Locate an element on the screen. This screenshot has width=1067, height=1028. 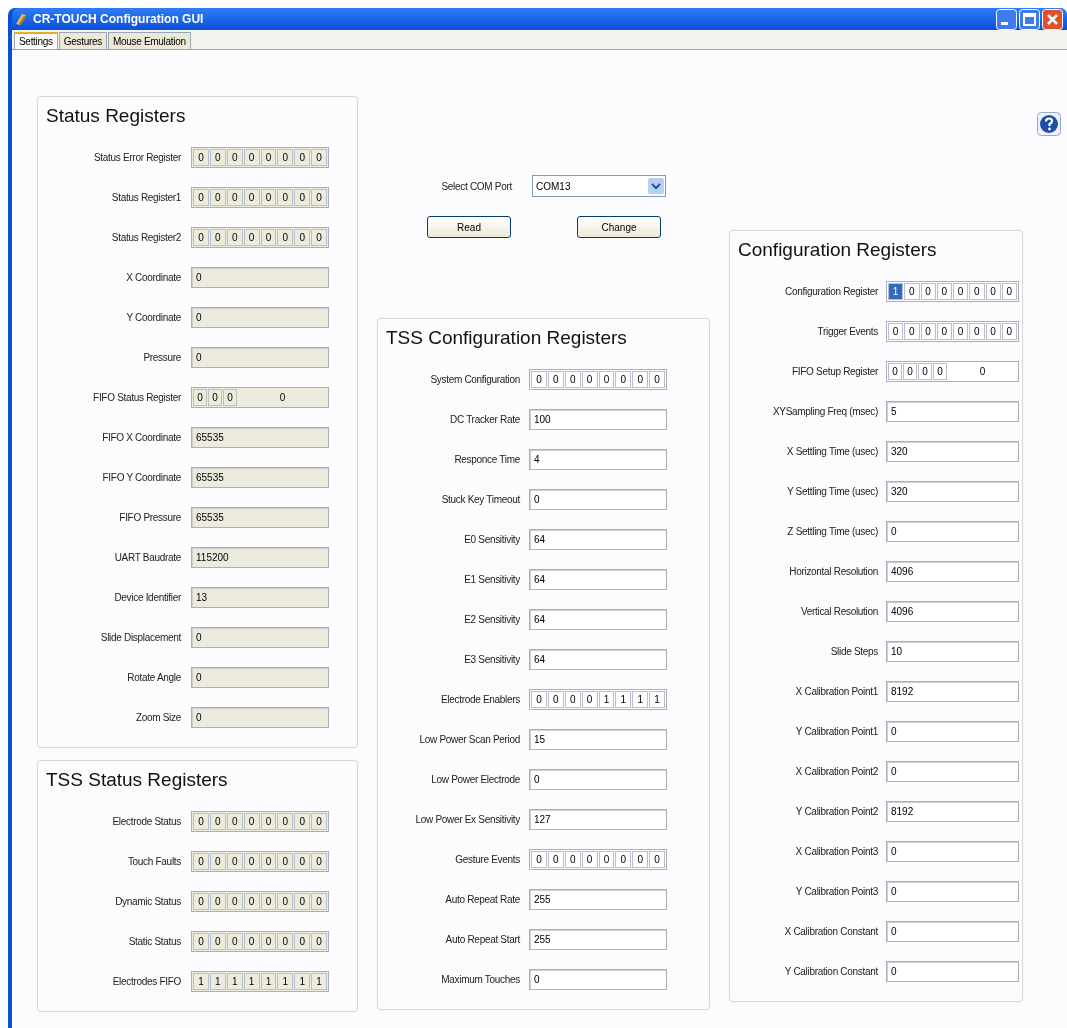
tab: Gestures is located at coordinates (82, 40).